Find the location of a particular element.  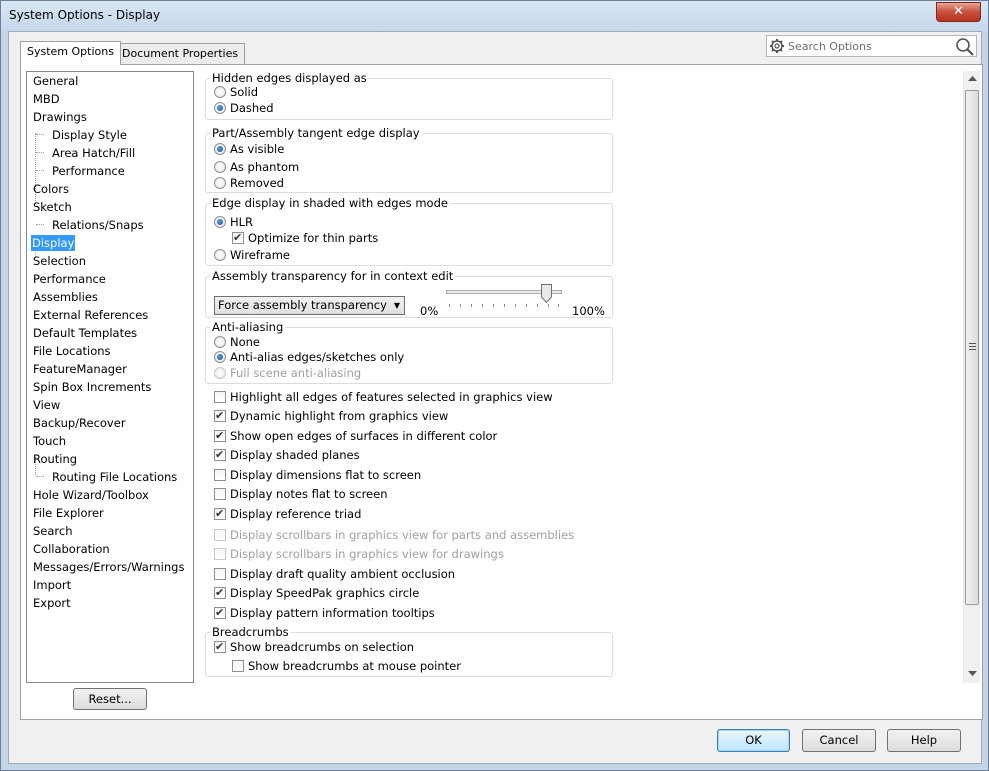

tree-item-routing-file-locations: Routing File Locations is located at coordinates (114, 477).